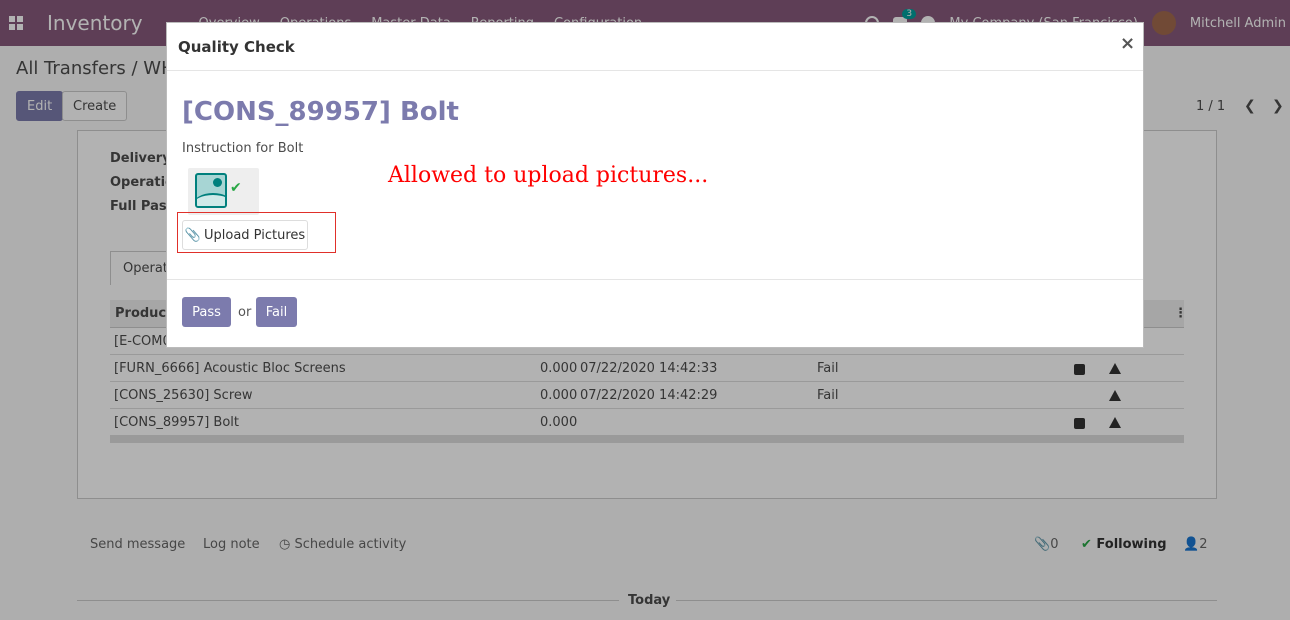 This screenshot has height=620, width=1290. What do you see at coordinates (245, 312) in the screenshot?
I see `or-label: or` at bounding box center [245, 312].